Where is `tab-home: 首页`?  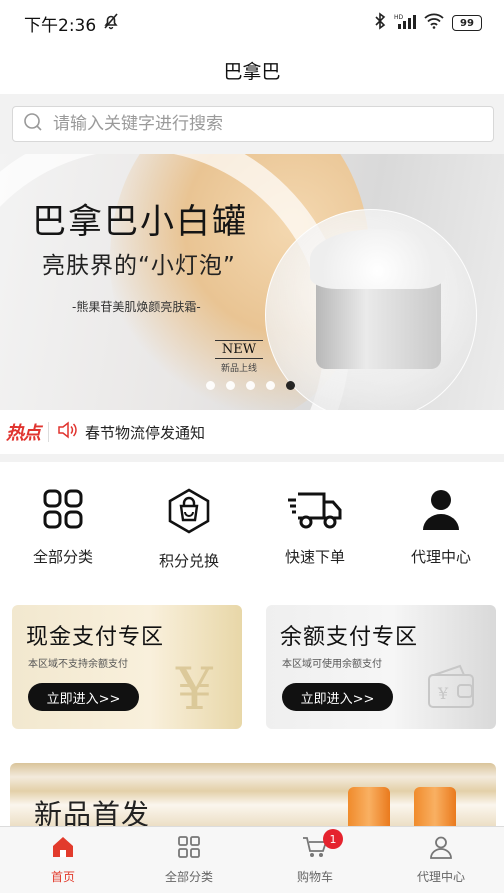 tab-home: 首页 is located at coordinates (63, 860).